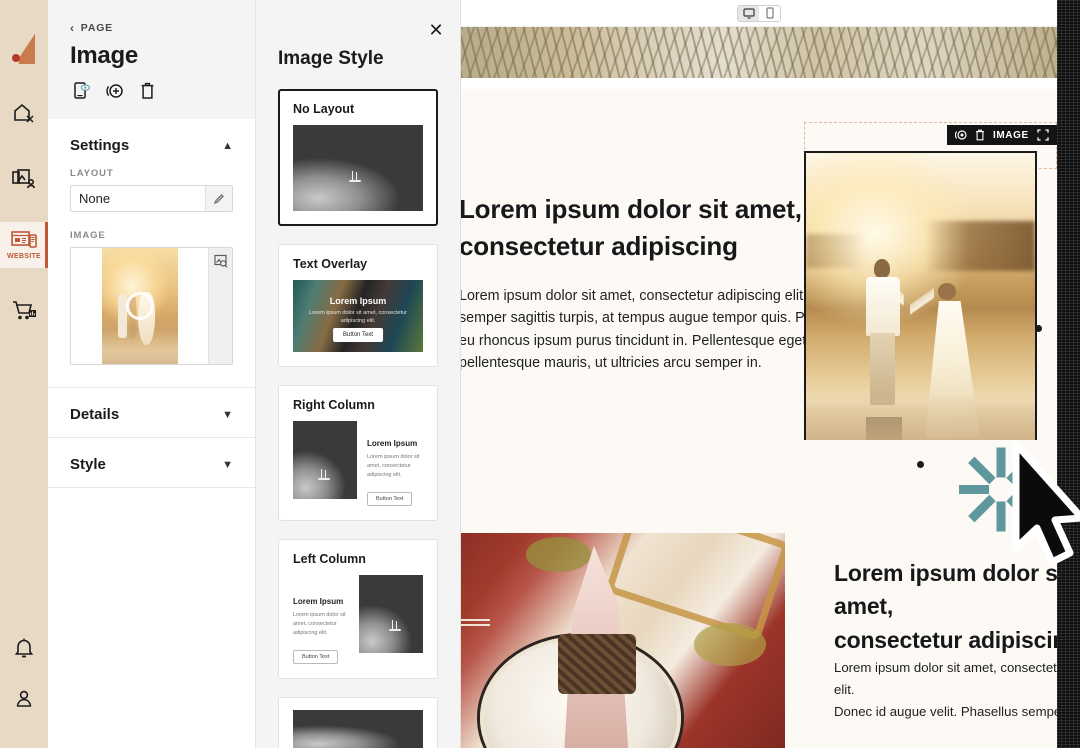 The height and width of the screenshot is (748, 1080). Describe the element at coordinates (759, 52) in the screenshot. I see `hero-banner-image` at that location.